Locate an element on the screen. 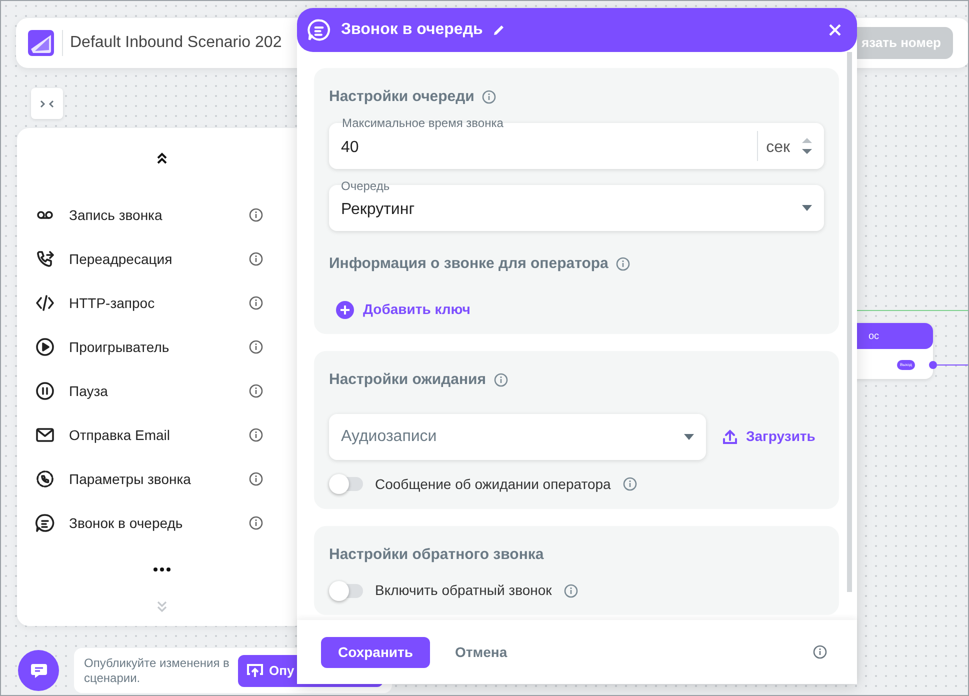  close-icon is located at coordinates (835, 30).